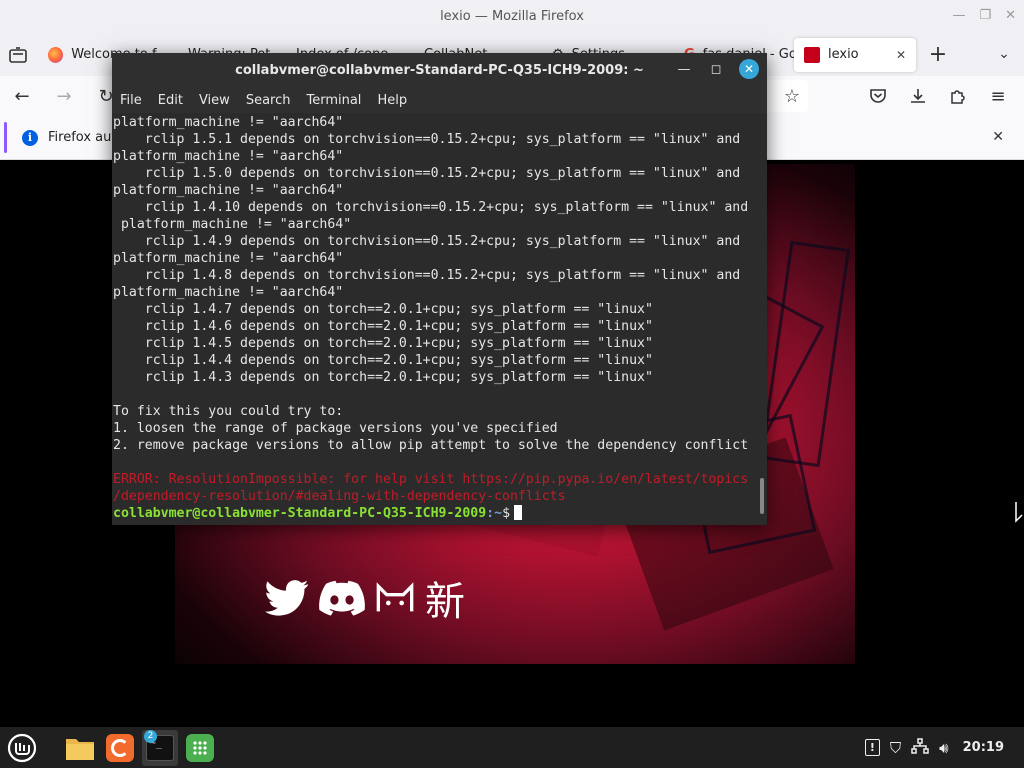  What do you see at coordinates (170, 100) in the screenshot?
I see `menu-edit: Edit` at bounding box center [170, 100].